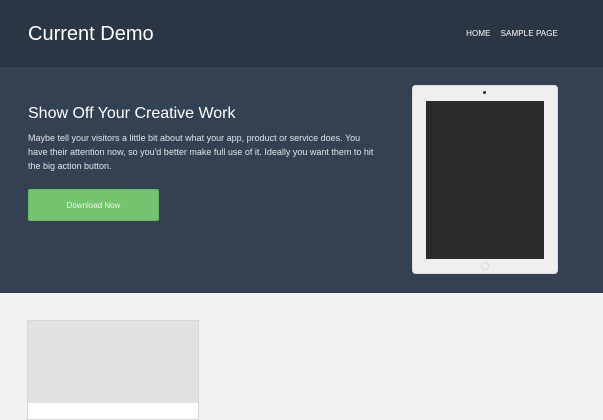  Describe the element at coordinates (113, 362) in the screenshot. I see `post-card-image-placeholder` at that location.